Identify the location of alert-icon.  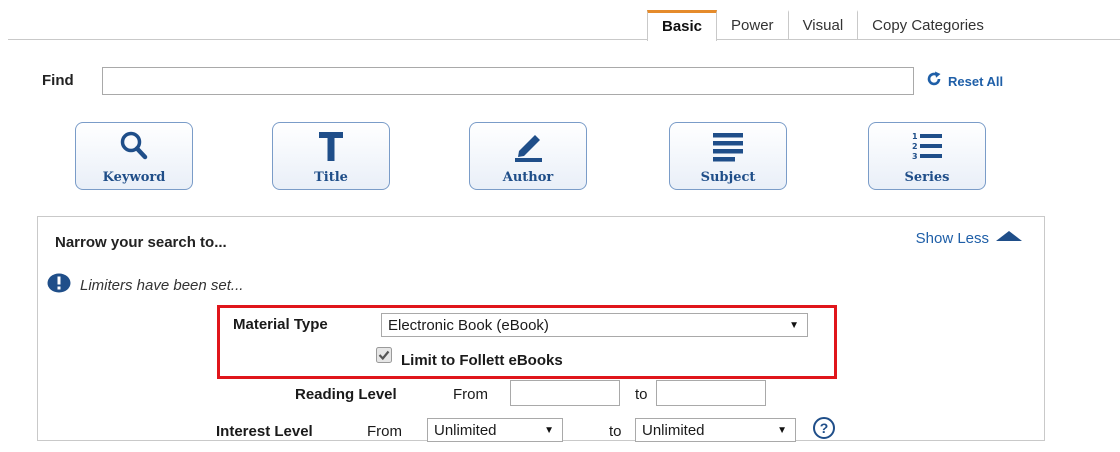
(59, 285).